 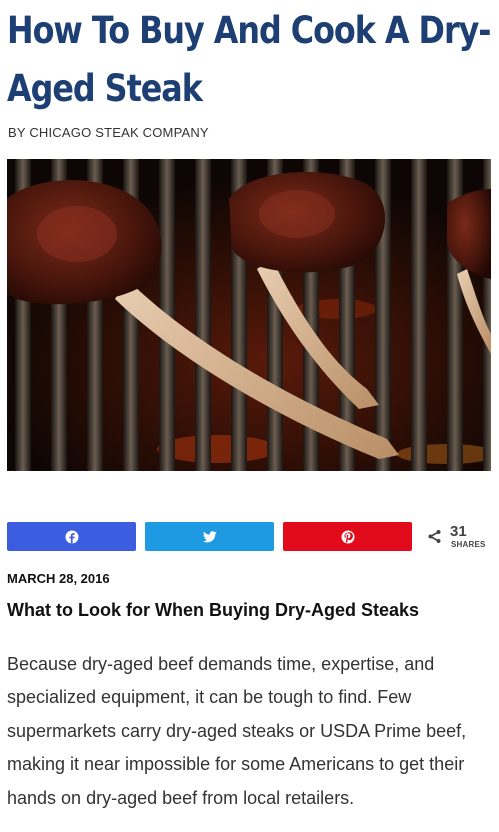 I want to click on twitter-icon, so click(x=209, y=536).